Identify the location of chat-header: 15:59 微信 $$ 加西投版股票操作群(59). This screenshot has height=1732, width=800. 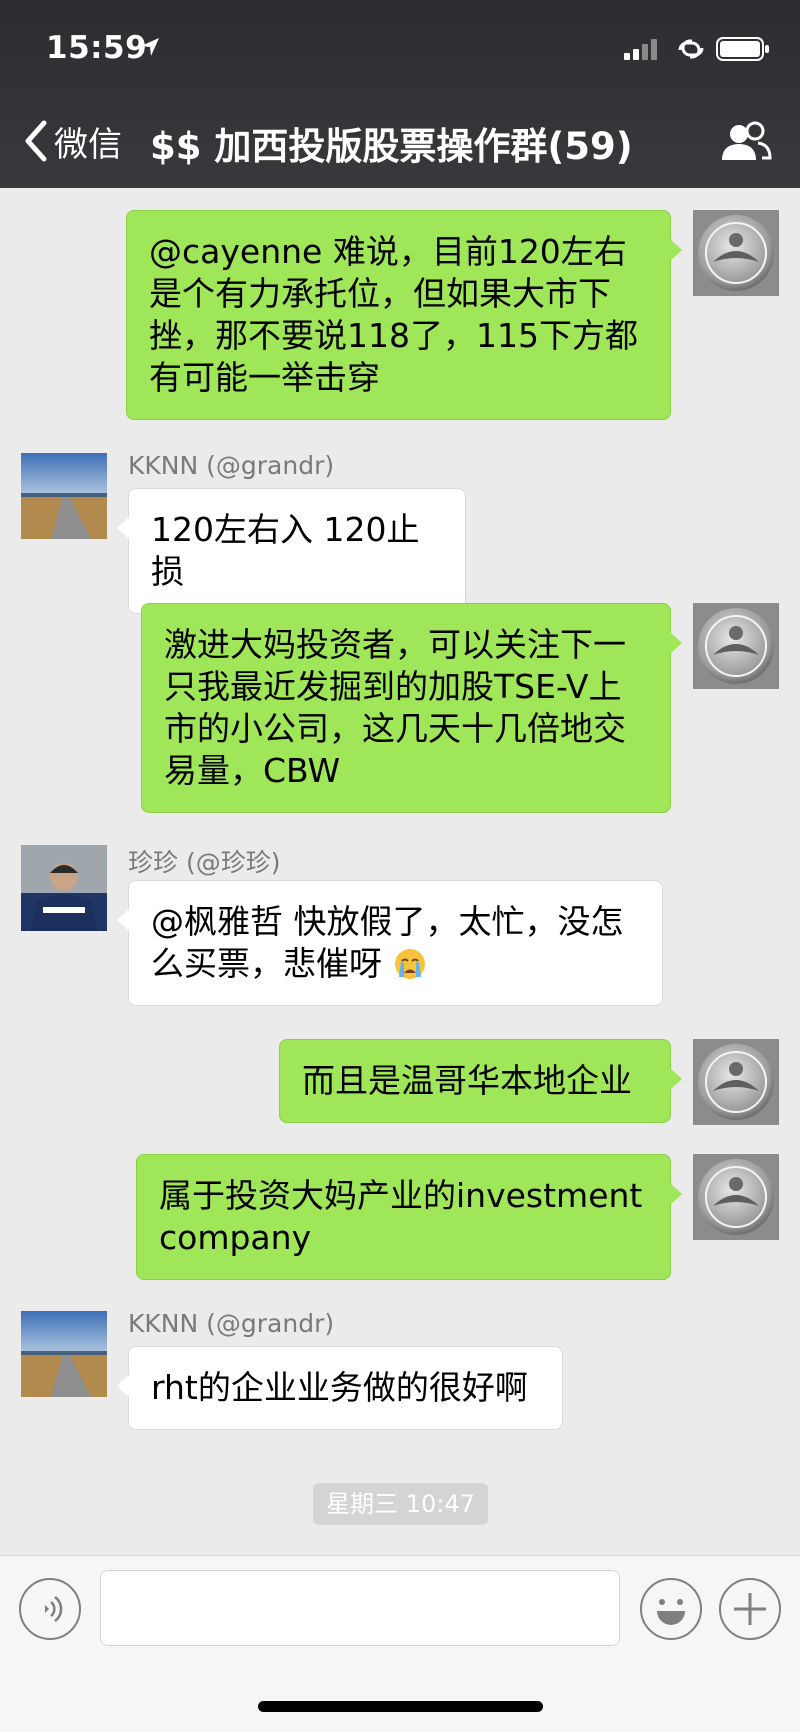
(400, 94).